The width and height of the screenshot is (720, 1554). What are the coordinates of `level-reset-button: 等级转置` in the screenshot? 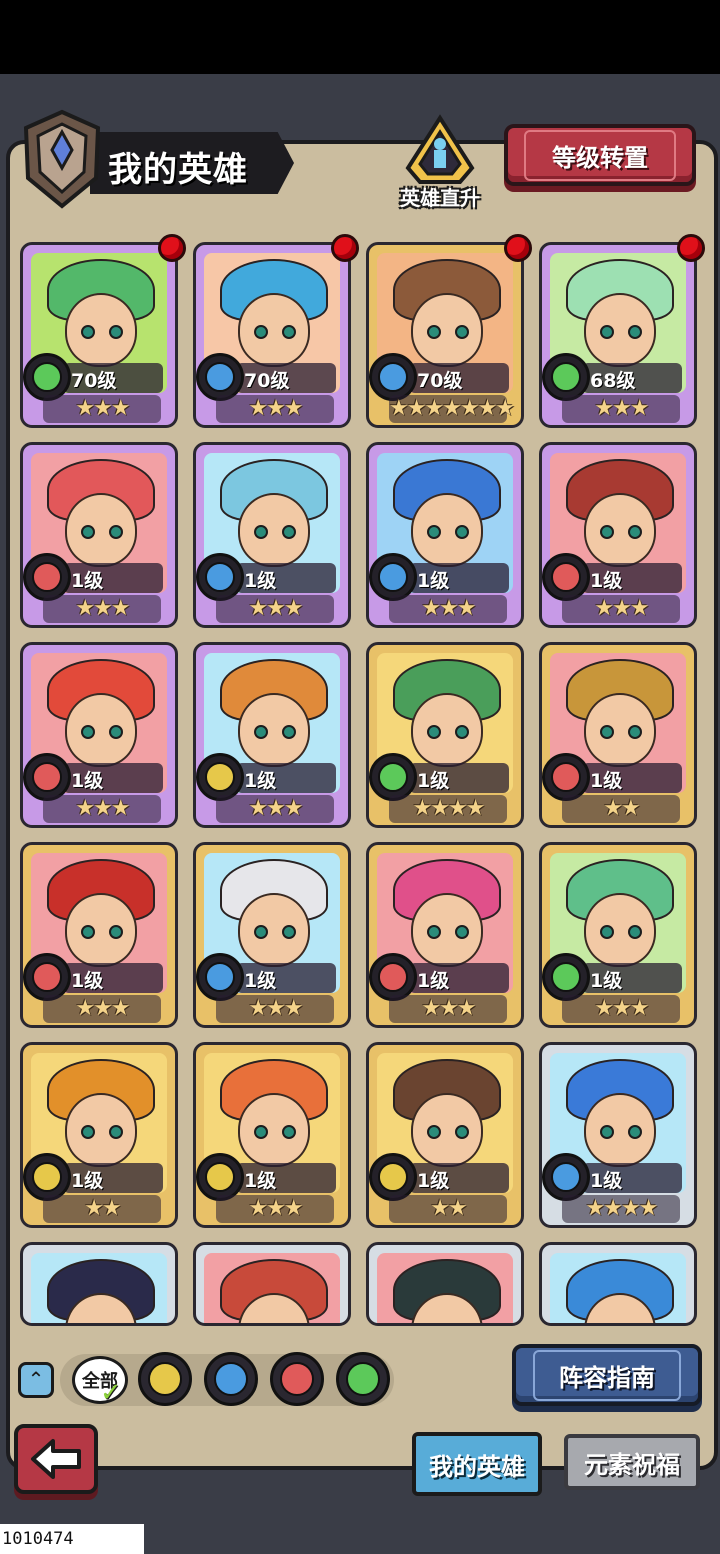 It's located at (600, 155).